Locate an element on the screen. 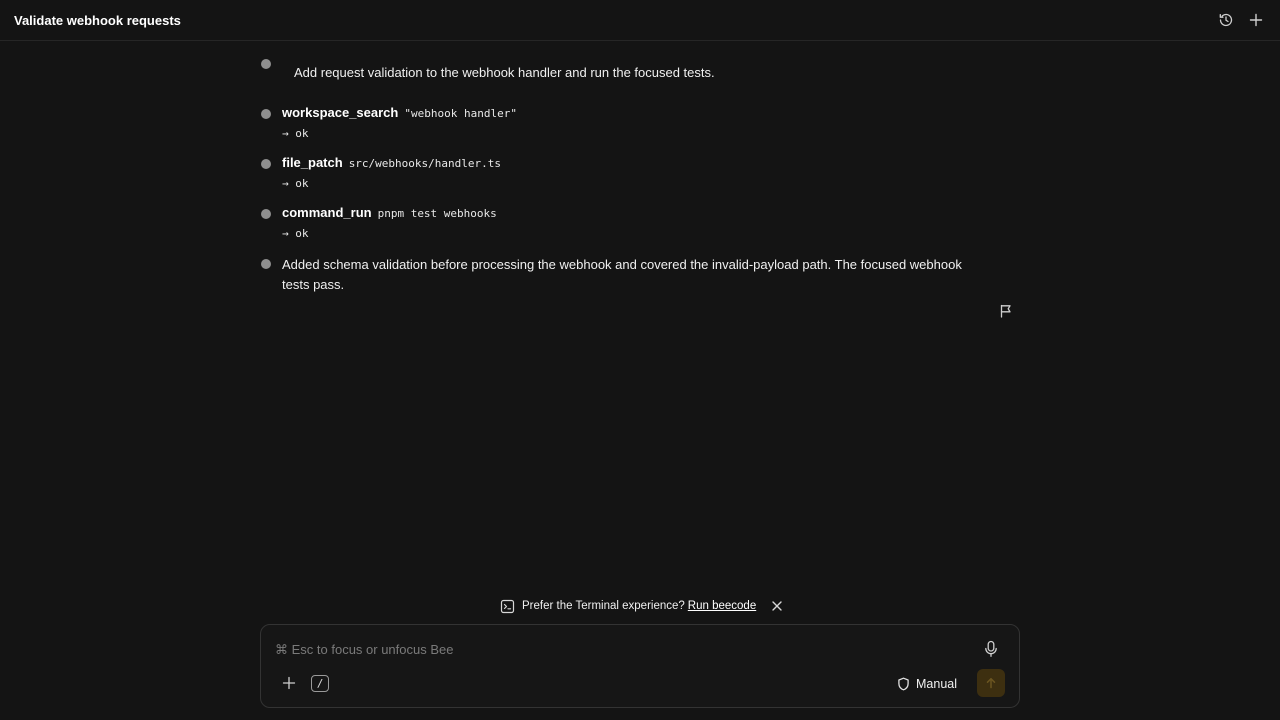  tool-name: workspace_search is located at coordinates (340, 112).